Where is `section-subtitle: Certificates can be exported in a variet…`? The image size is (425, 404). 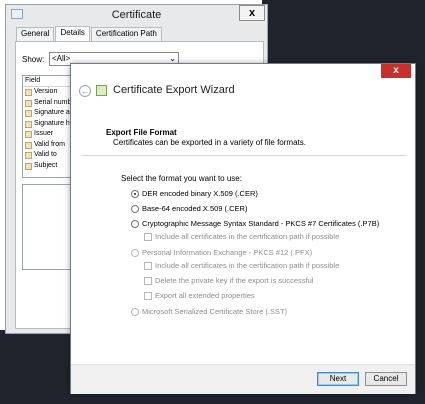
section-subtitle: Certificates can be exported in a variet… is located at coordinates (209, 142).